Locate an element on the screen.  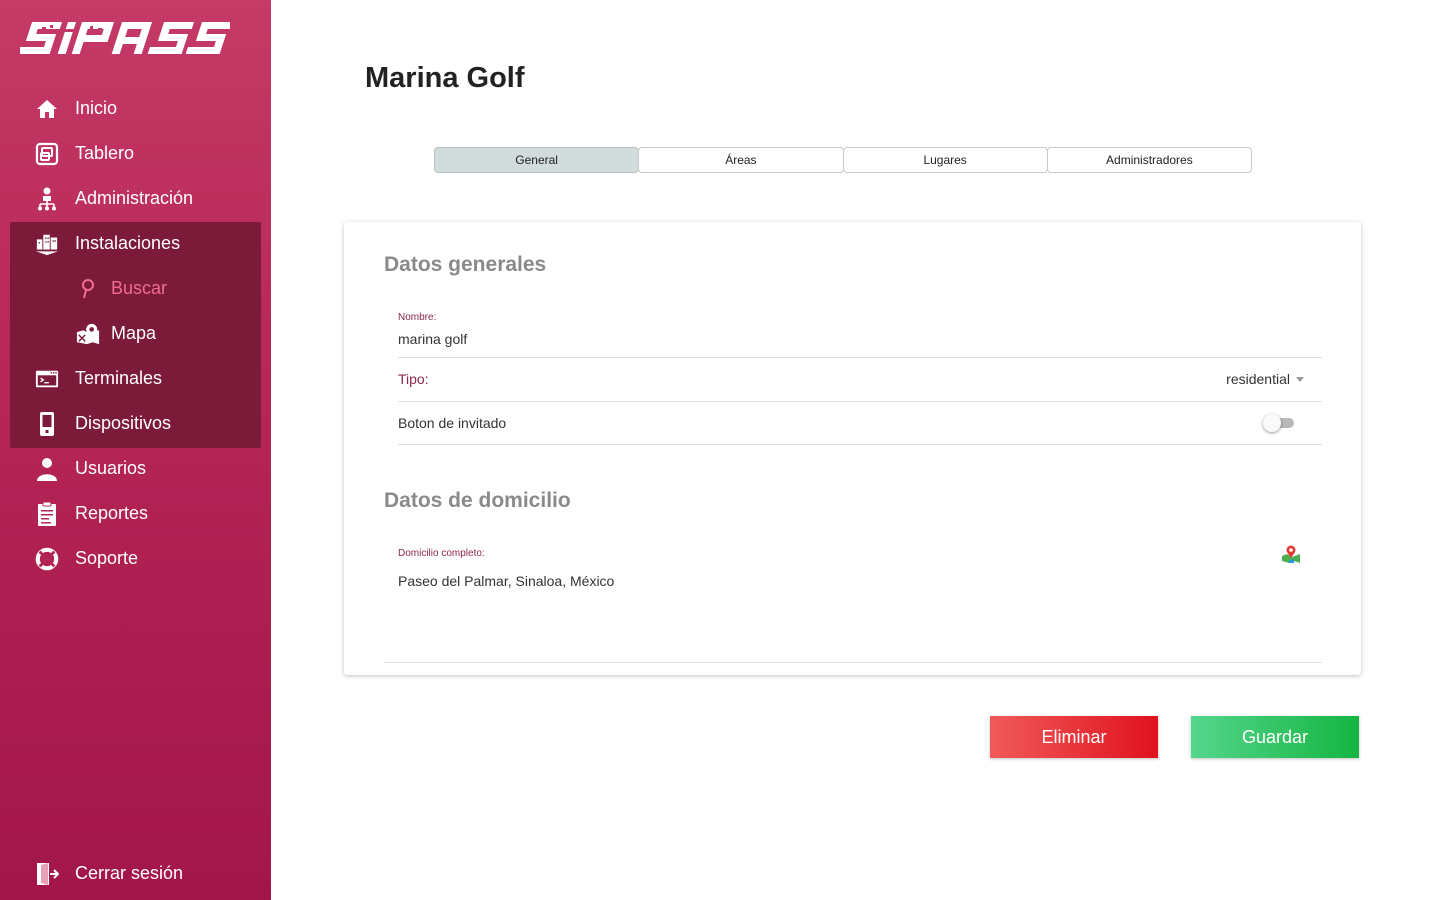
sidebar-item-dispositivos: Dispositivos is located at coordinates (135, 423).